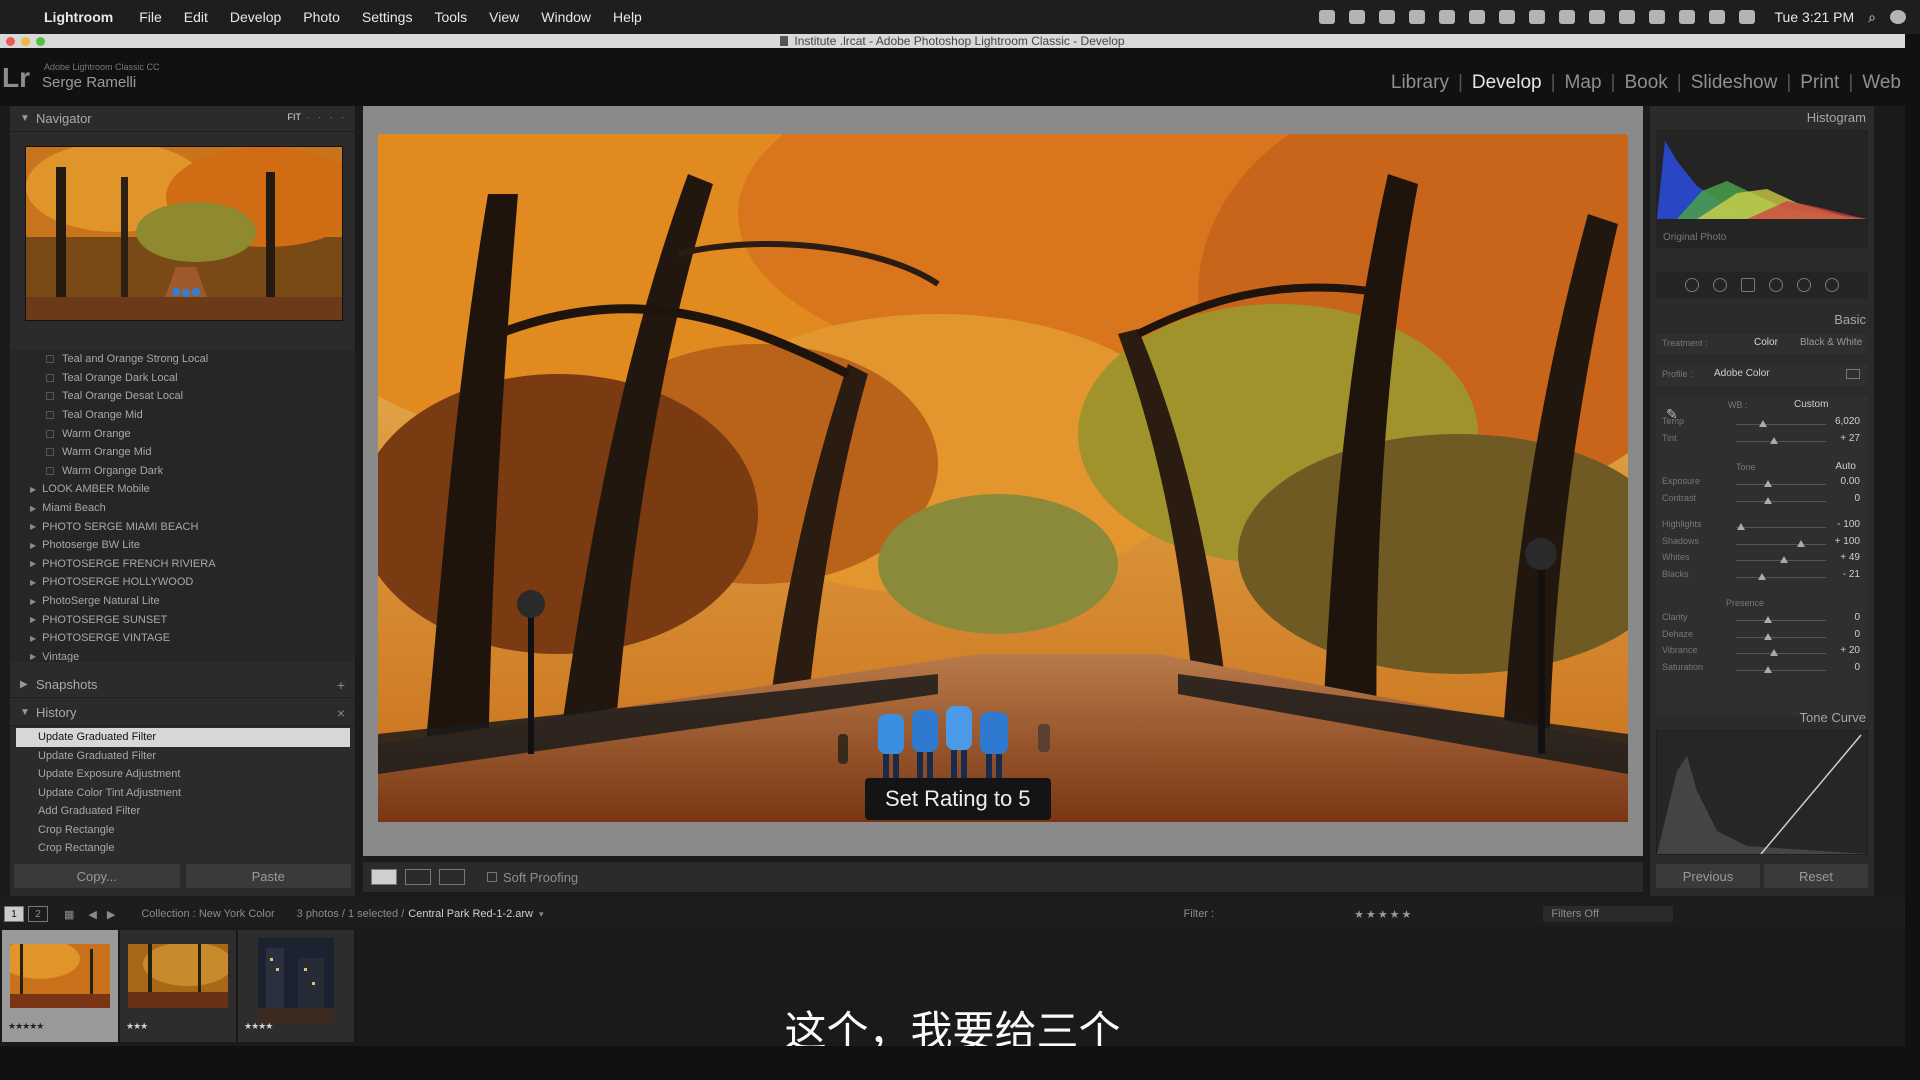 The image size is (1920, 1080). I want to click on preset-item: Warm Organge Dark, so click(182, 471).